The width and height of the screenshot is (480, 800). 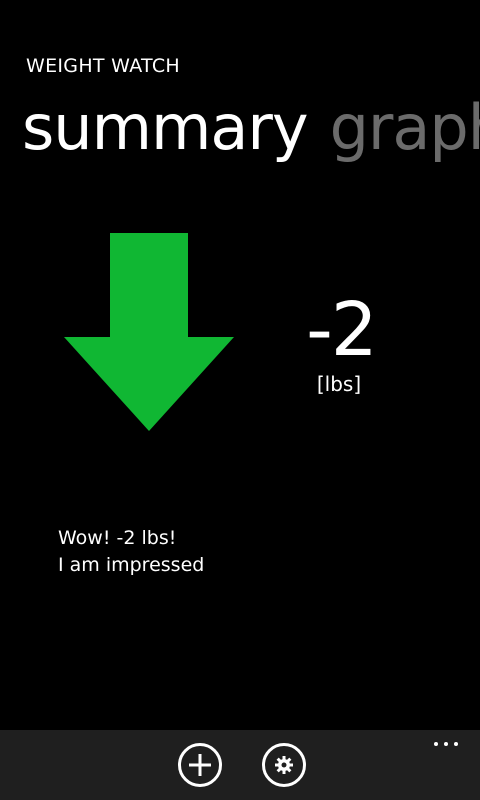 I want to click on add-button, so click(x=200, y=765).